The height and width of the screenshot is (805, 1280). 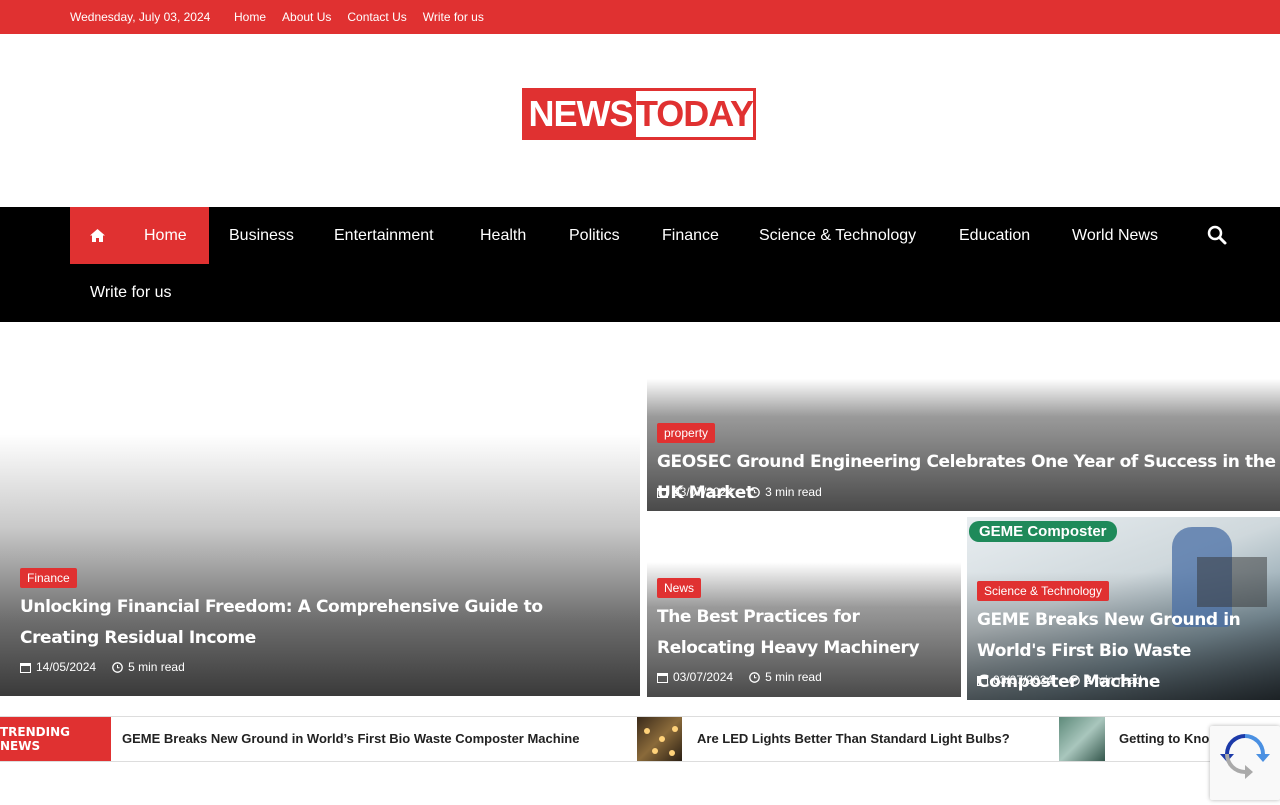 I want to click on top-links: Home About Us Contact Us Write for us, so click(x=359, y=17).